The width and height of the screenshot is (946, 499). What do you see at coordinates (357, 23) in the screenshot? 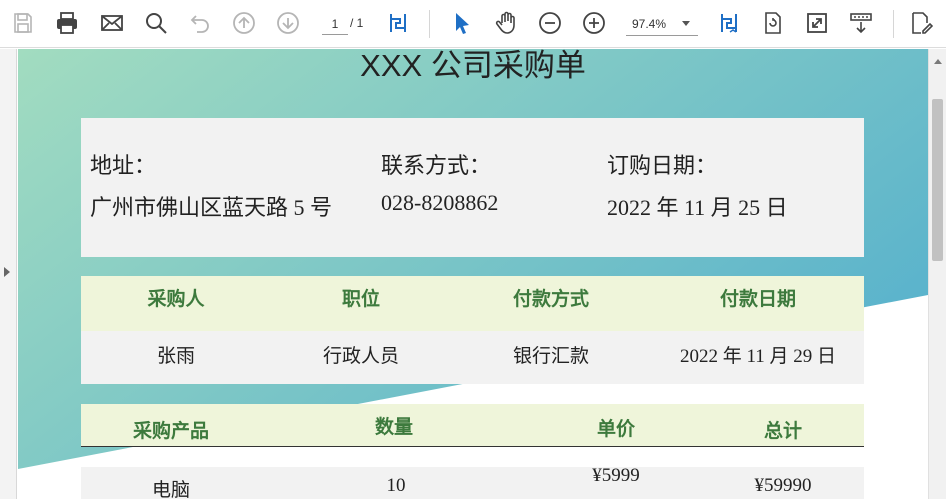
I see `page-total: / 1` at bounding box center [357, 23].